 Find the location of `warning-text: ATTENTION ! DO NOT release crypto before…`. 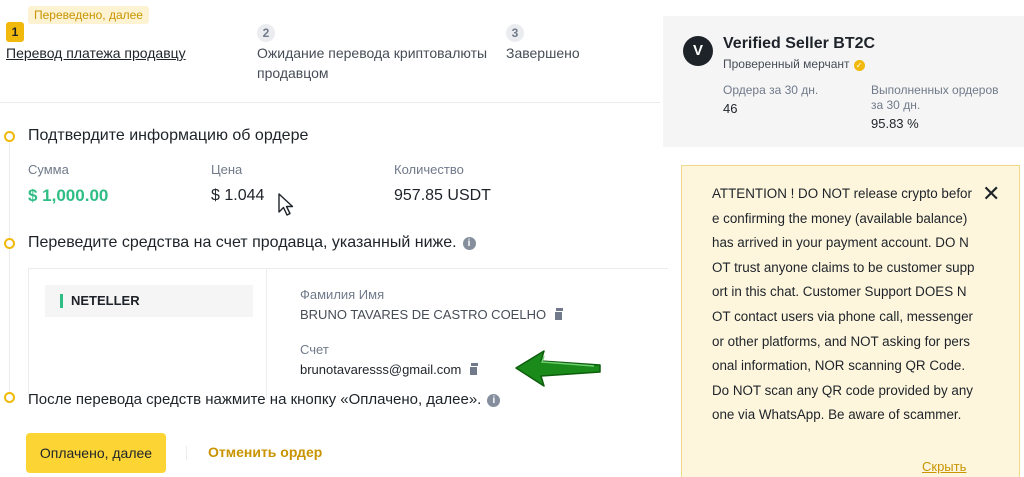

warning-text: ATTENTION ! DO NOT release crypto before… is located at coordinates (843, 304).